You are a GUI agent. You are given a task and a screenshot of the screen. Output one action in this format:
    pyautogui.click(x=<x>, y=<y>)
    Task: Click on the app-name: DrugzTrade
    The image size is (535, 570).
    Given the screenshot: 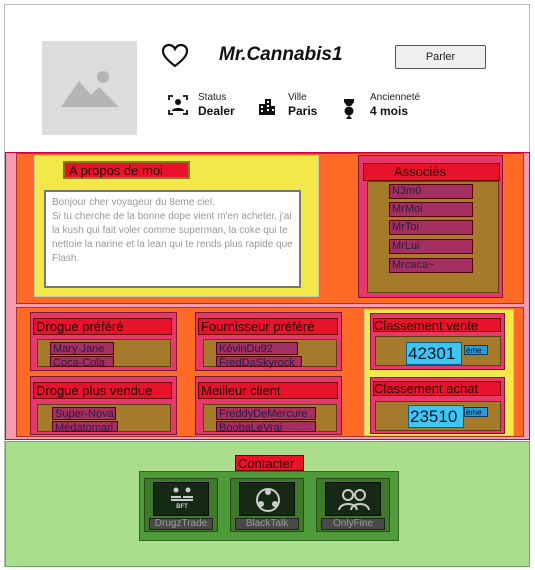 What is the action you would take?
    pyautogui.click(x=181, y=524)
    